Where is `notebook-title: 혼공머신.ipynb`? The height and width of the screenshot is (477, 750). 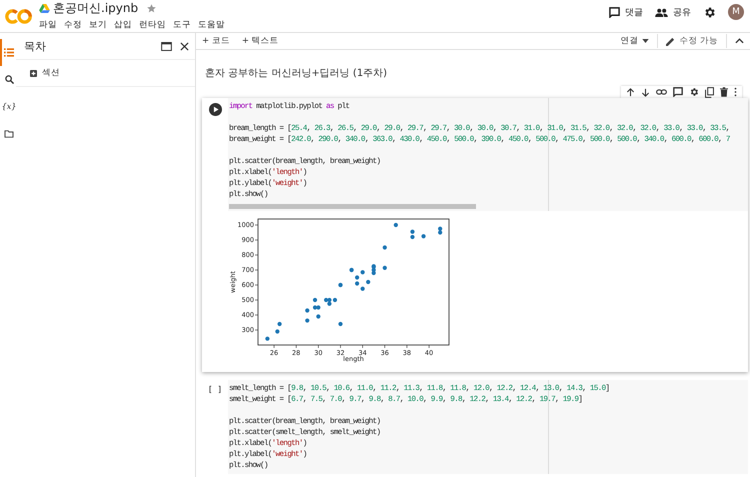 notebook-title: 혼공머신.ipynb is located at coordinates (95, 8).